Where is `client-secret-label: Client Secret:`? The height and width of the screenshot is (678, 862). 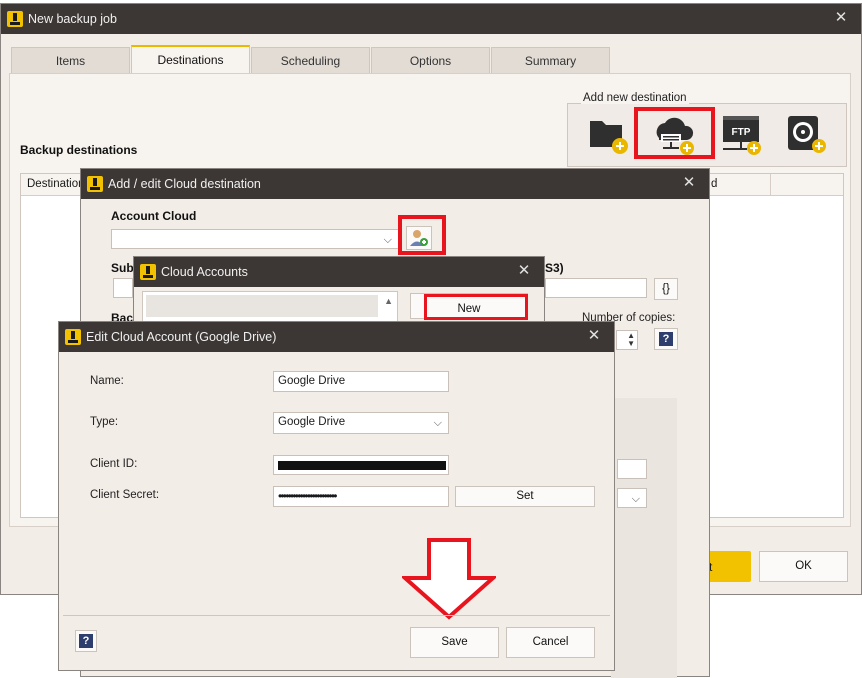 client-secret-label: Client Secret: is located at coordinates (125, 495).